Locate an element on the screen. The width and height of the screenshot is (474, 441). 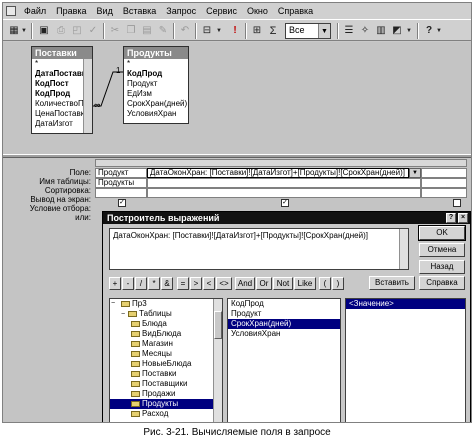
grid-field-cell: Продукт is located at coordinates (121, 173).